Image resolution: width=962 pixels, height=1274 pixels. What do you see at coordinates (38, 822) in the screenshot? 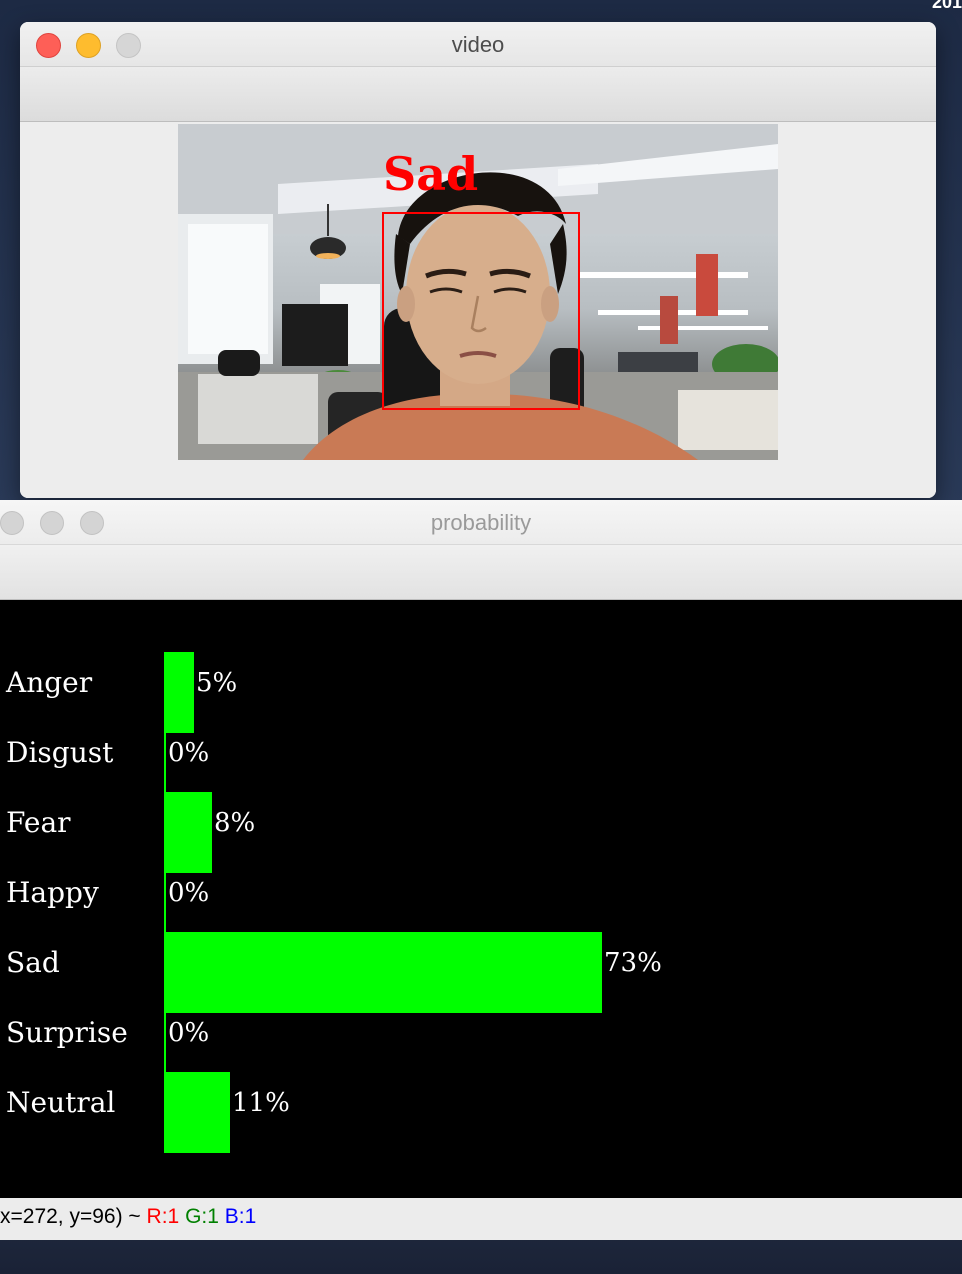
I see `emotion-label-2: Fear` at bounding box center [38, 822].